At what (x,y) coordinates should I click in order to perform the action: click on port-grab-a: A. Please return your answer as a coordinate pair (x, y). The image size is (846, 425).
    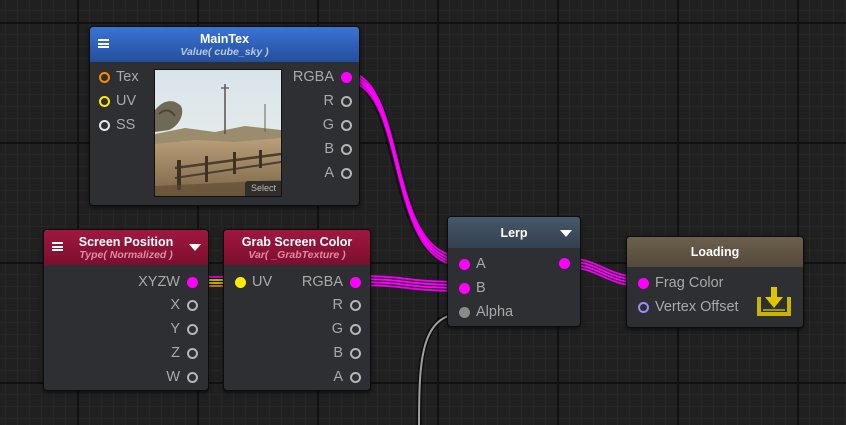
    Looking at the image, I should click on (347, 377).